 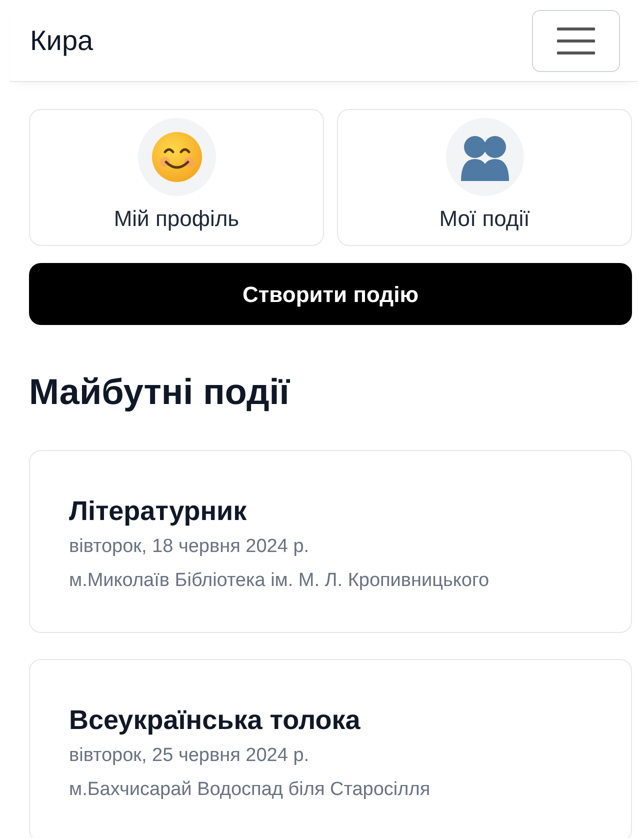 What do you see at coordinates (189, 546) in the screenshot?
I see `event-date: вівторок, 18 червня 2024 р.` at bounding box center [189, 546].